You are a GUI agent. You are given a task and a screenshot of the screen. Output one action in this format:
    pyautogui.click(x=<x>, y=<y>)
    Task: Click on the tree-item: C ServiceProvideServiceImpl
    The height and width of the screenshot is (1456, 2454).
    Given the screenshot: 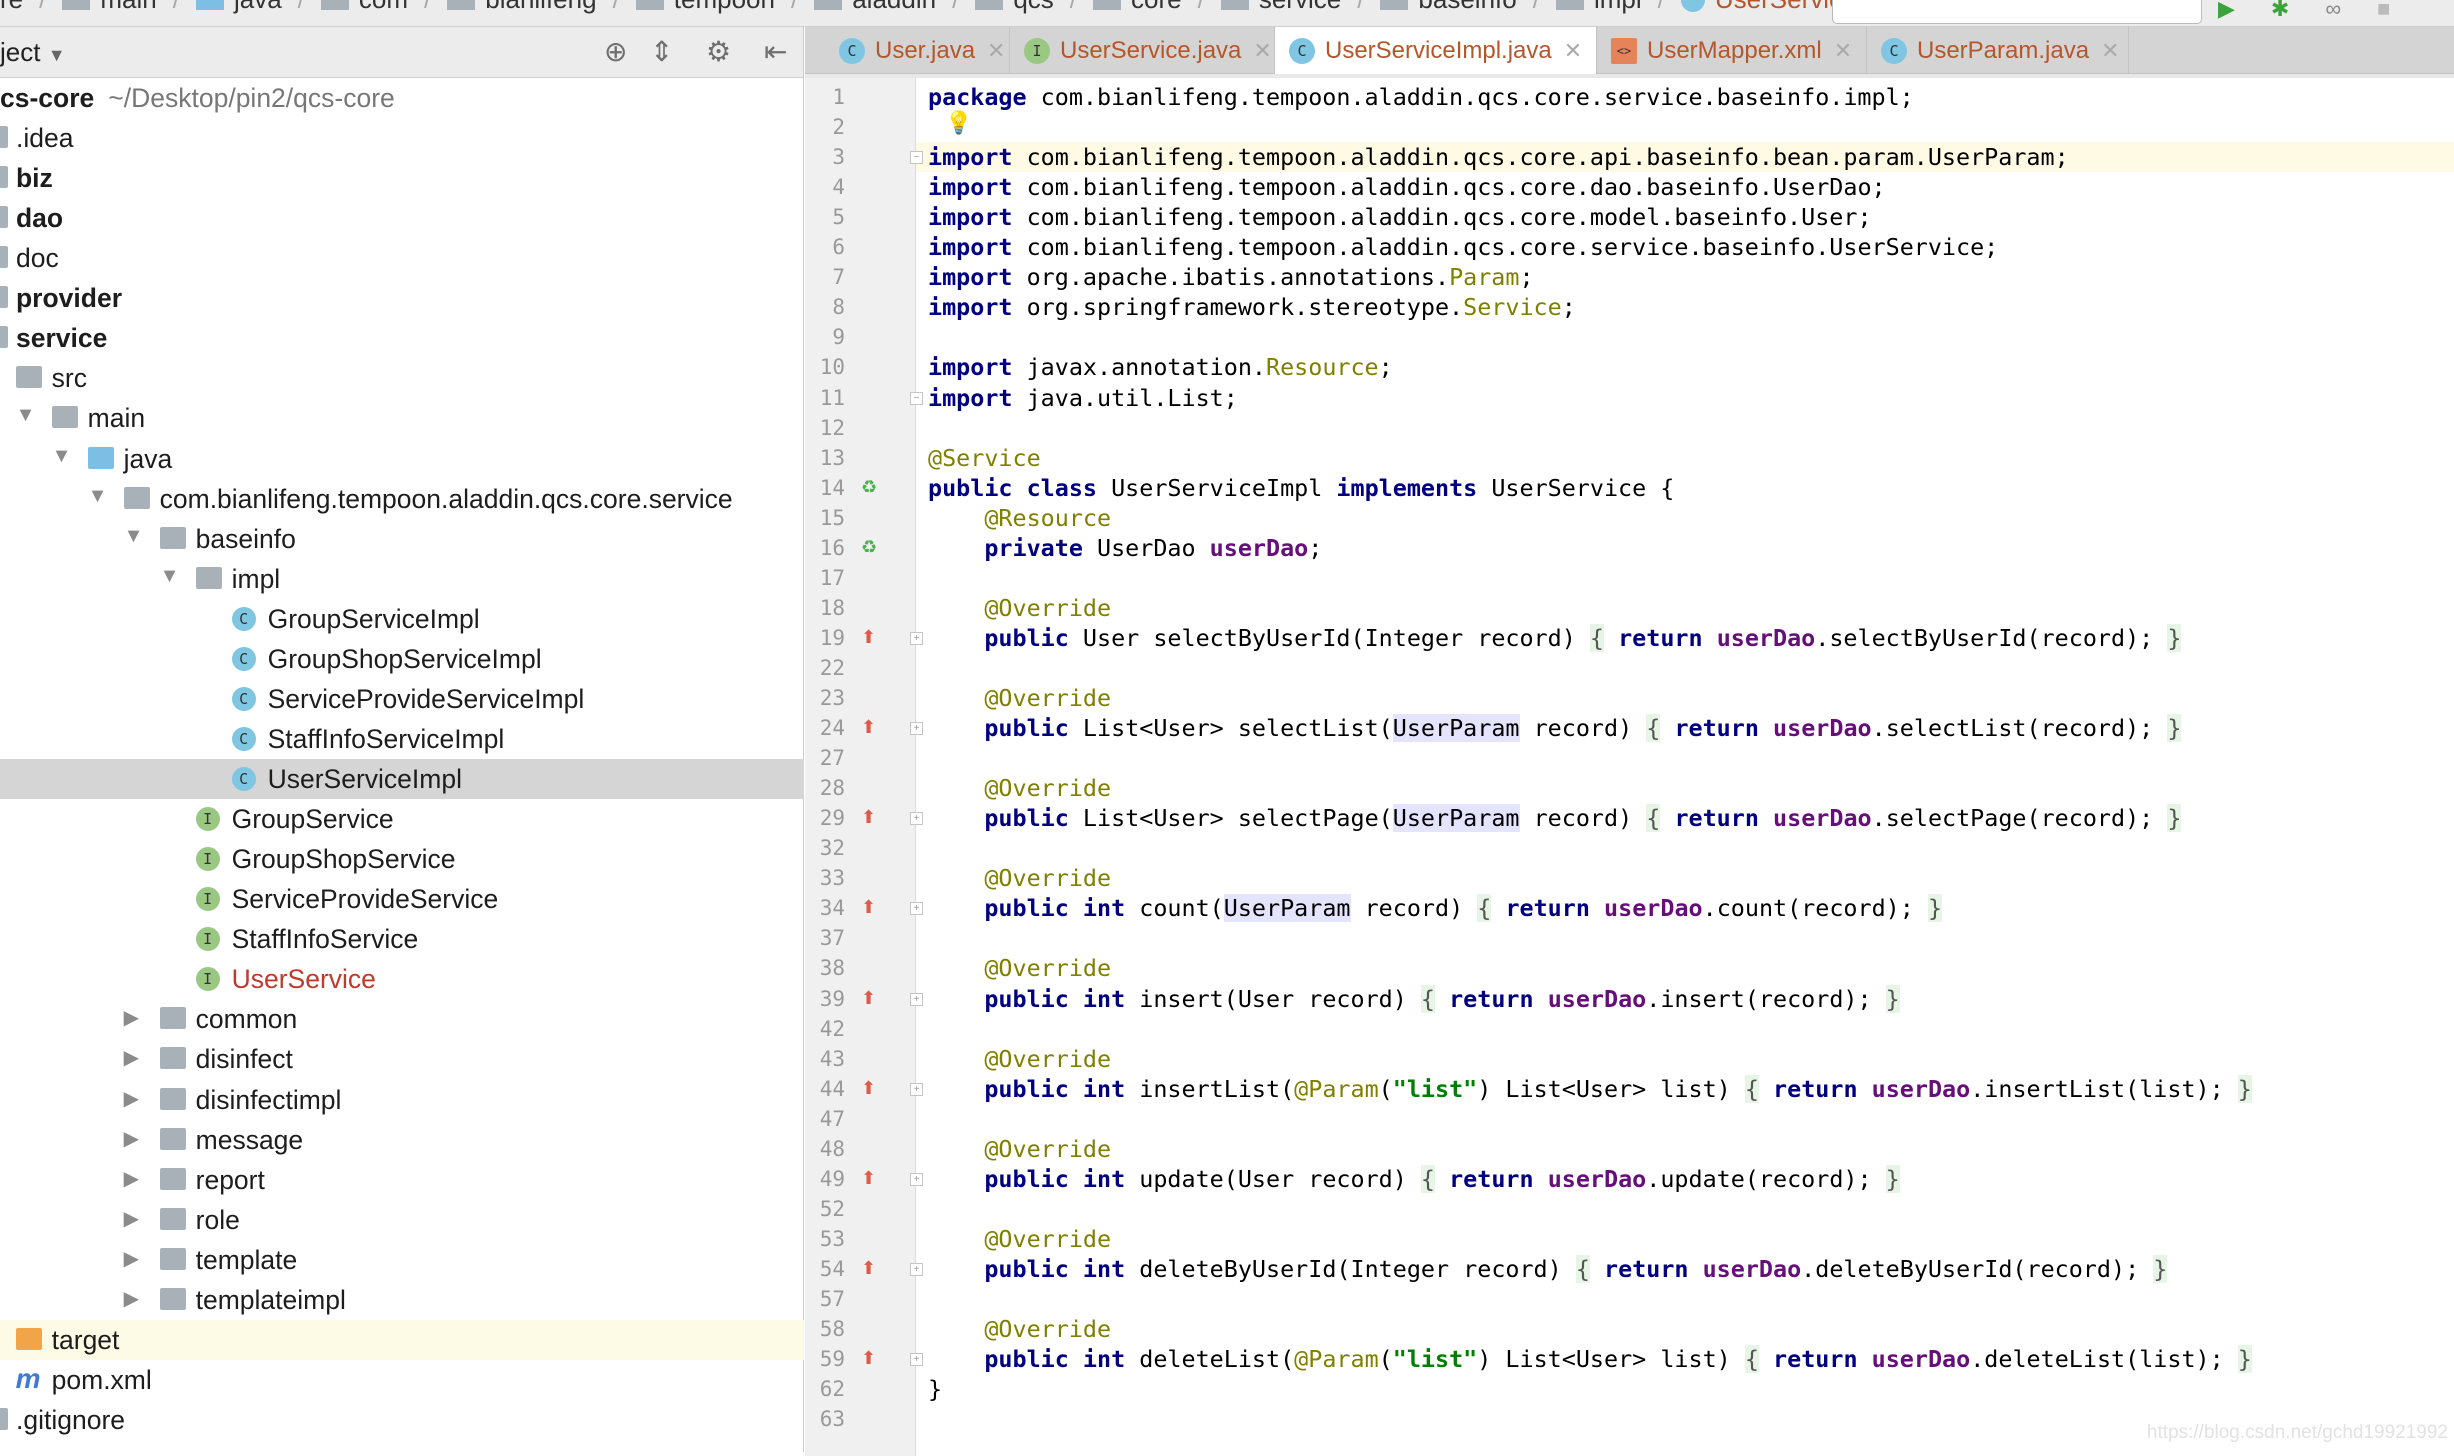 What is the action you would take?
    pyautogui.click(x=402, y=699)
    